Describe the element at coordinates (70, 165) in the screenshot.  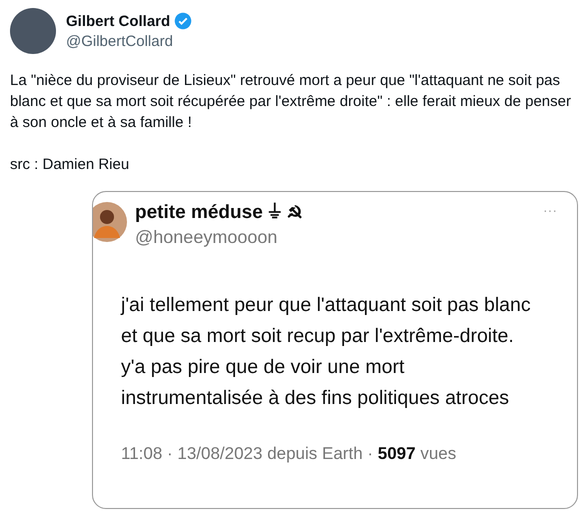
I see `source-text: src : Damien Rieu` at that location.